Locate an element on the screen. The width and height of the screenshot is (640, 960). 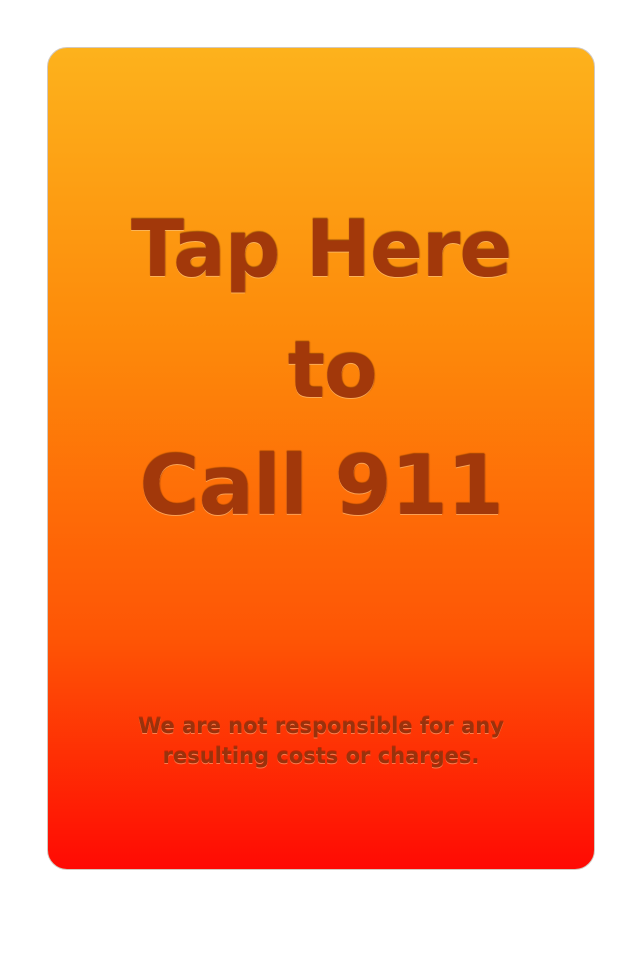
disclaimer-line-1: We are not responsible for any is located at coordinates (321, 726).